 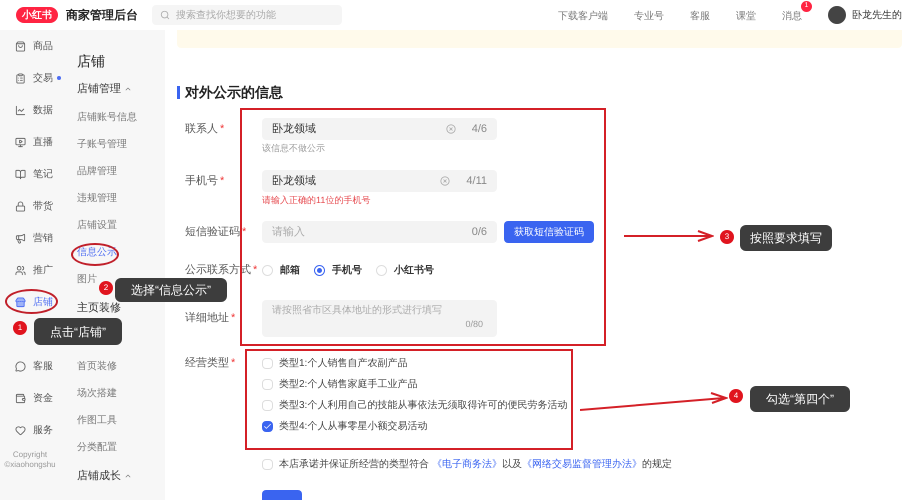 I want to click on char-count: 0/6, so click(x=479, y=232).